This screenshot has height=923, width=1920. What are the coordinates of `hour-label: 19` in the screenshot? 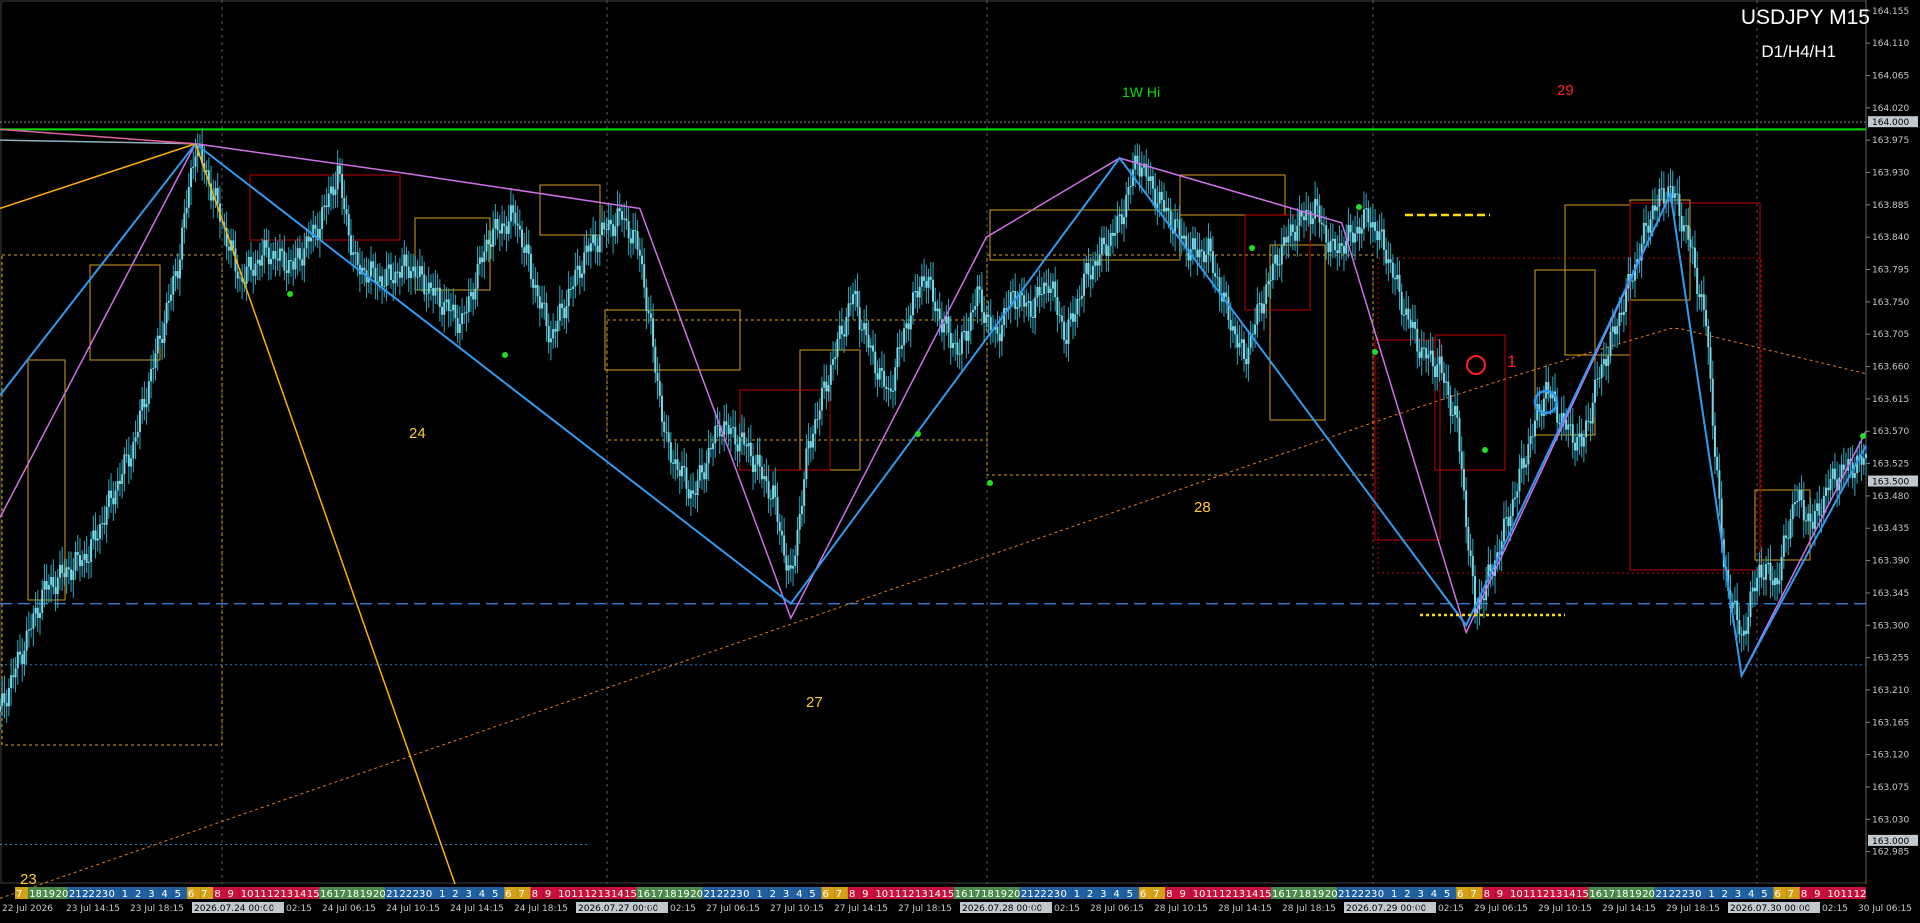 It's located at (1318, 894).